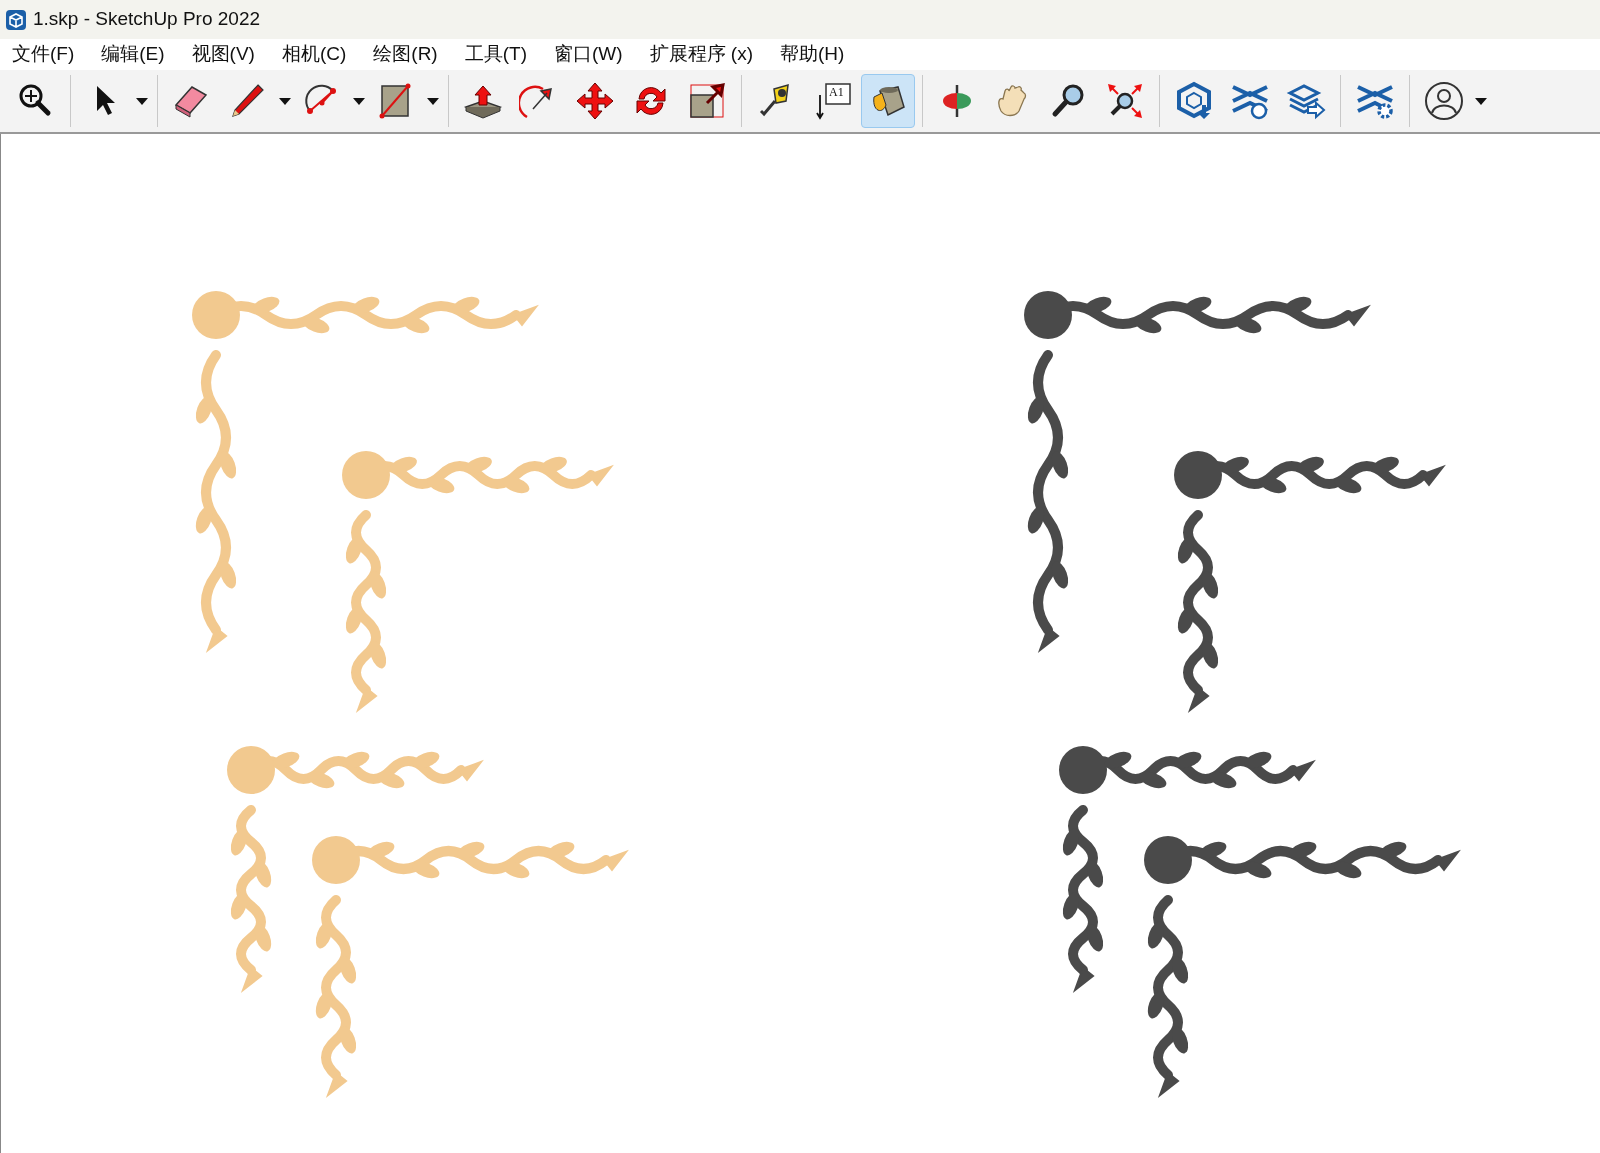 The image size is (1600, 1153). I want to click on zoom-extents-icon, so click(1125, 101).